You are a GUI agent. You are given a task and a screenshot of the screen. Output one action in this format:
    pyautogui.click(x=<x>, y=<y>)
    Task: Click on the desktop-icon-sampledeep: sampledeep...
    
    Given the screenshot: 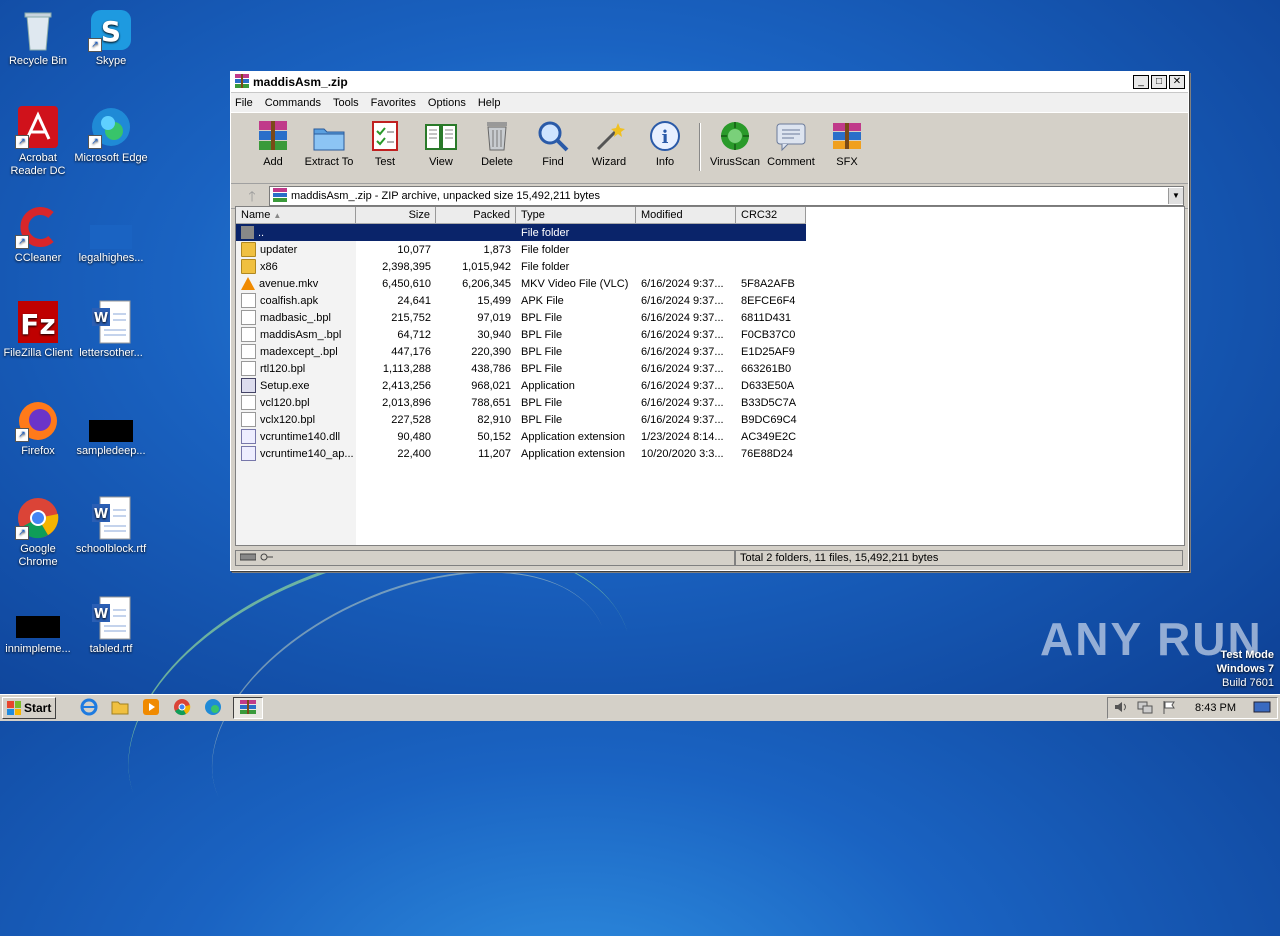 What is the action you would take?
    pyautogui.click(x=111, y=428)
    